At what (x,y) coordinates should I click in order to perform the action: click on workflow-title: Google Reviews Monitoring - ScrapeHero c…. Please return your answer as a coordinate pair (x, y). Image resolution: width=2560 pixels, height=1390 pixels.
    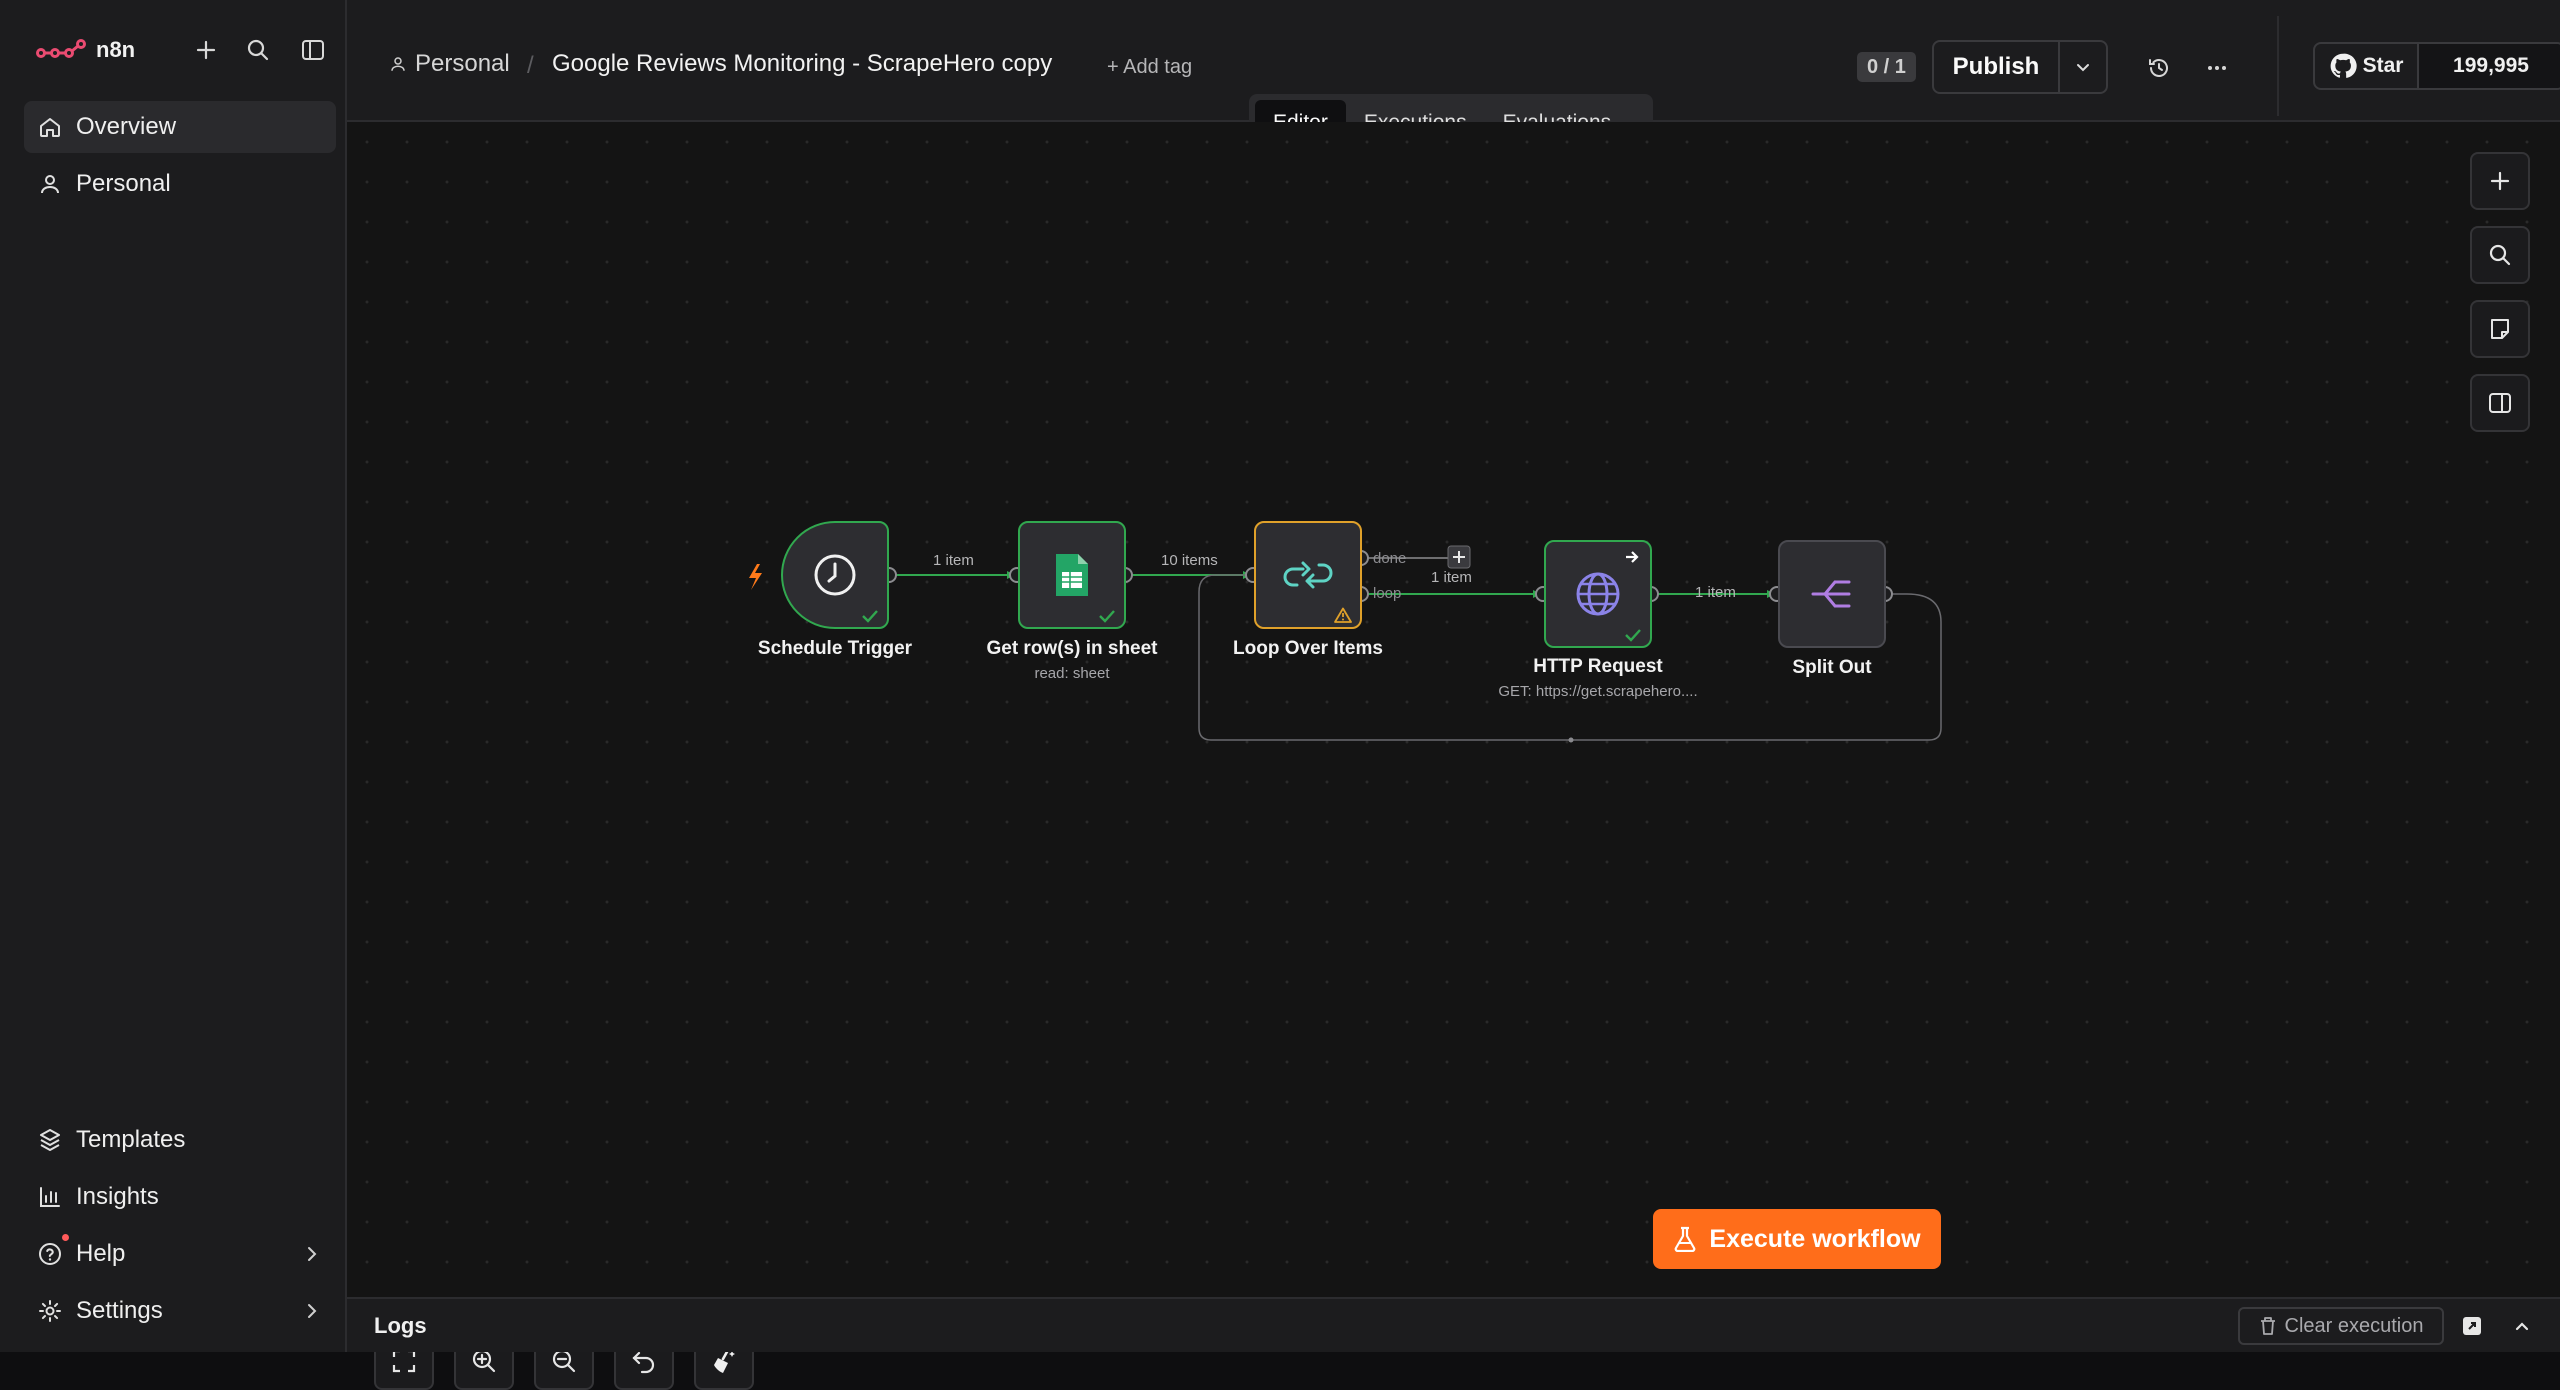
    Looking at the image, I should click on (802, 64).